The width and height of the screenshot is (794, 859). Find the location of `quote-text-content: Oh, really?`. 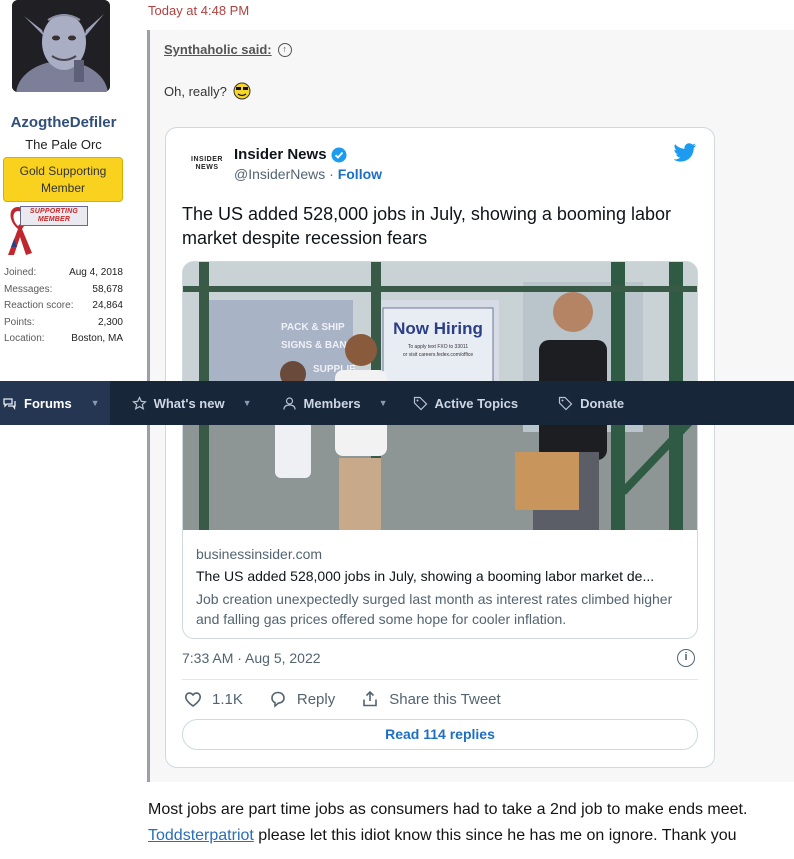

quote-text-content: Oh, really? is located at coordinates (195, 91).